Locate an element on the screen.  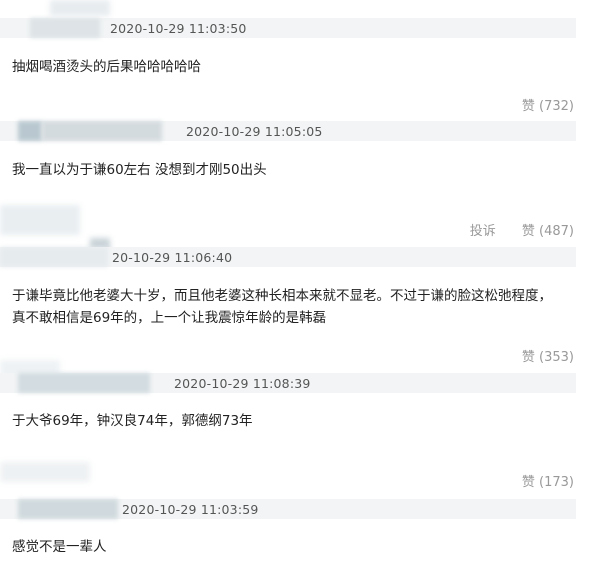
like-button: 赞 (353) is located at coordinates (548, 357).